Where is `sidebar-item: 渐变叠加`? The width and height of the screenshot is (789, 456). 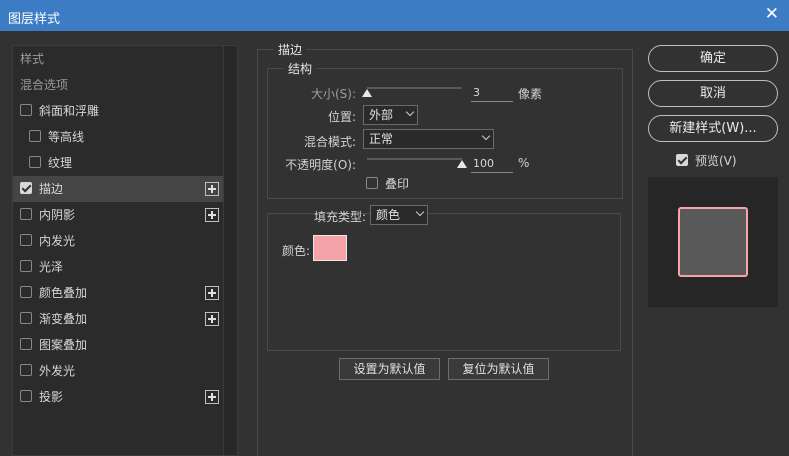
sidebar-item: 渐变叠加 is located at coordinates (118, 319).